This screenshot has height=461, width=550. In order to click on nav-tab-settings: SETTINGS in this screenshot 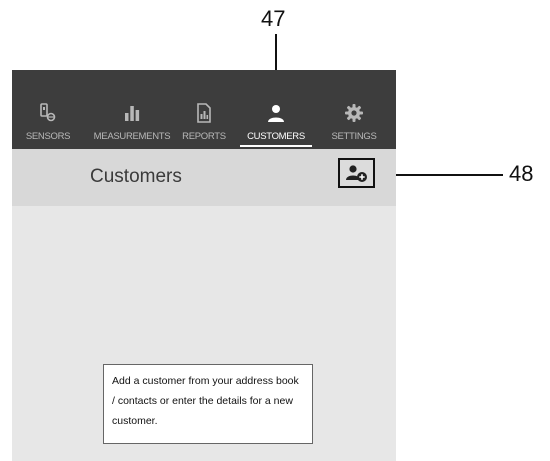, I will do `click(354, 109)`.